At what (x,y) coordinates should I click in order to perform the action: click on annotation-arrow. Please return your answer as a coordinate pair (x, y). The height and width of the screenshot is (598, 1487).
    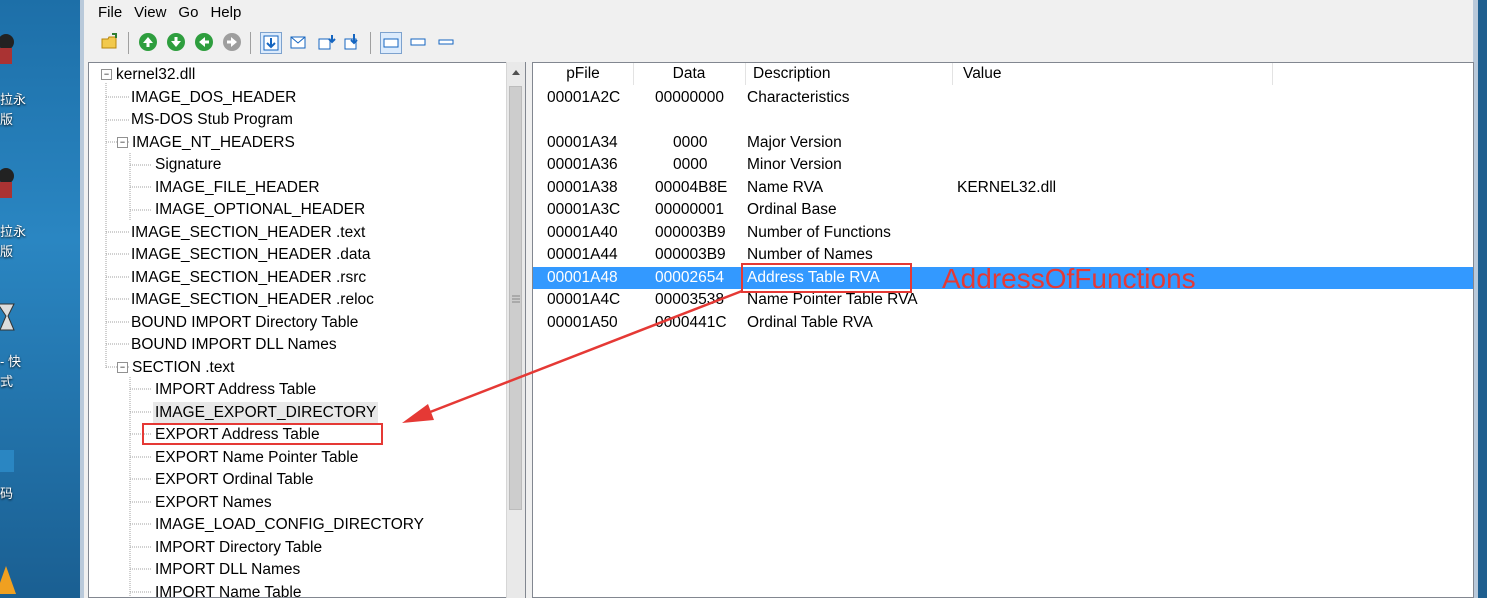
    Looking at the image, I should click on (572, 356).